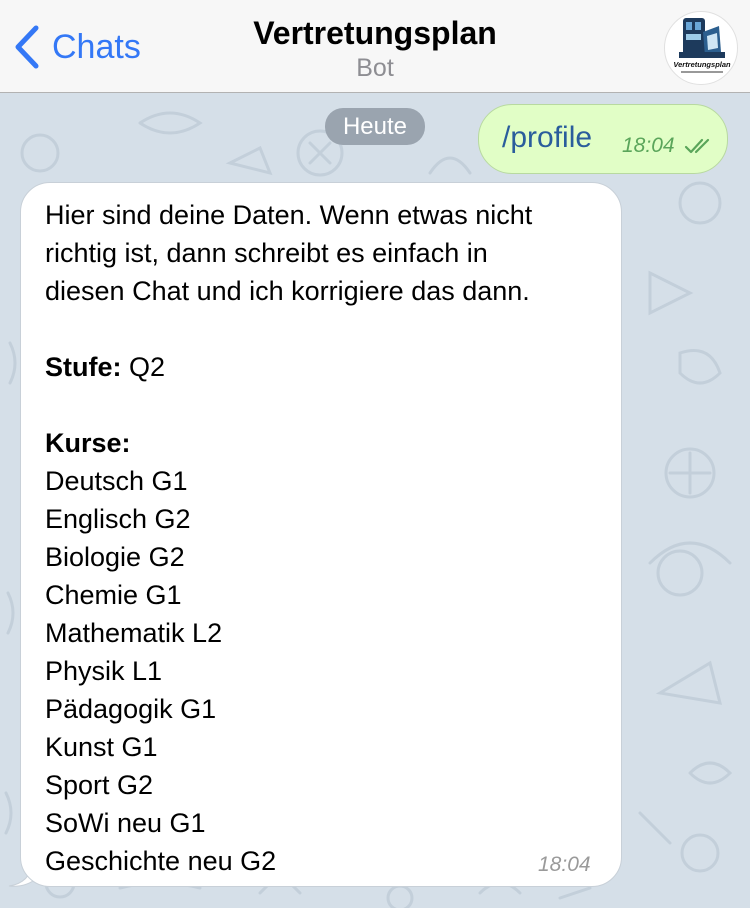 This screenshot has height=908, width=750. Describe the element at coordinates (603, 139) in the screenshot. I see `outgoing-message-bubble: /profile 18:04` at that location.